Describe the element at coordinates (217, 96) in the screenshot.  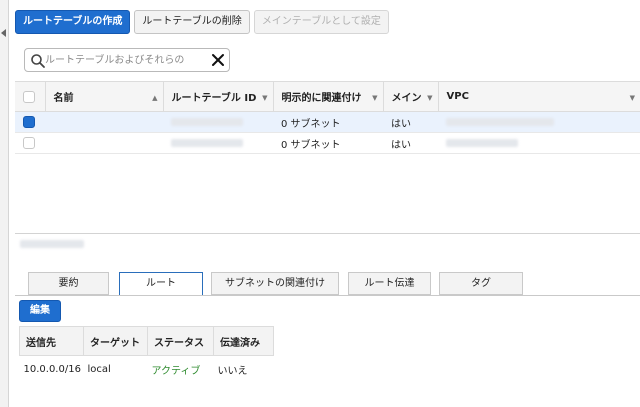
I see `column-header-route-table-id: ルートテーブル ID ▼` at that location.